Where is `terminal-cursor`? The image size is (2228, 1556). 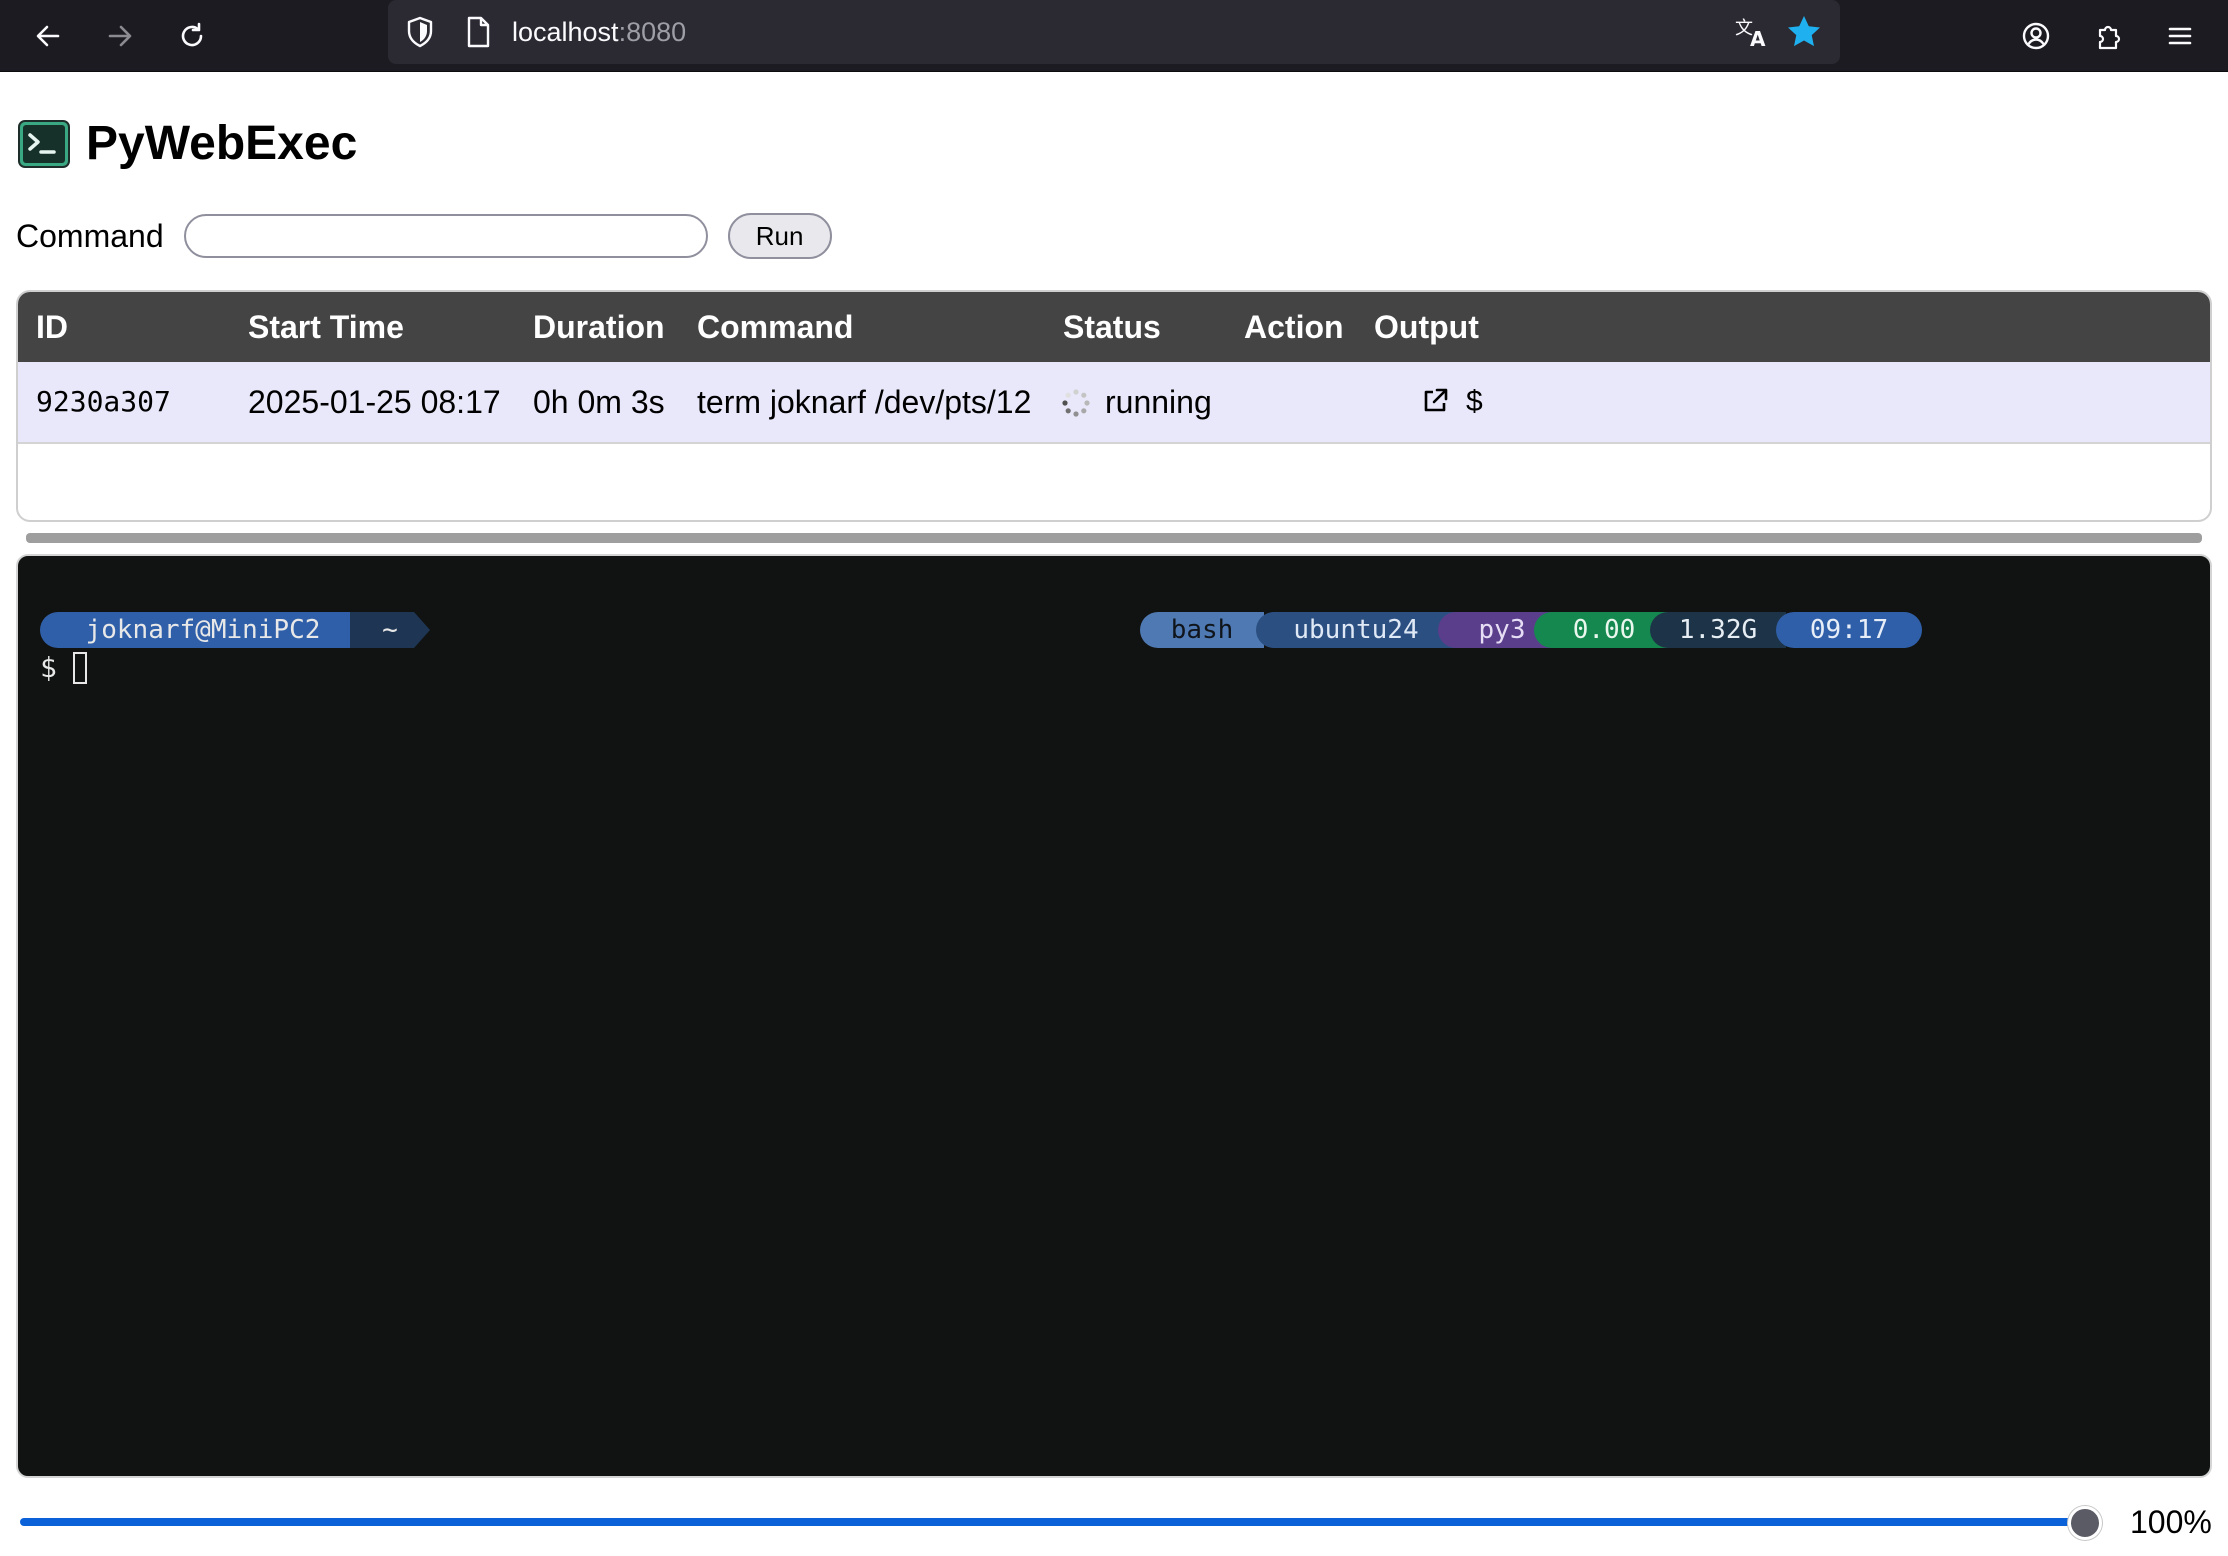 terminal-cursor is located at coordinates (79, 668).